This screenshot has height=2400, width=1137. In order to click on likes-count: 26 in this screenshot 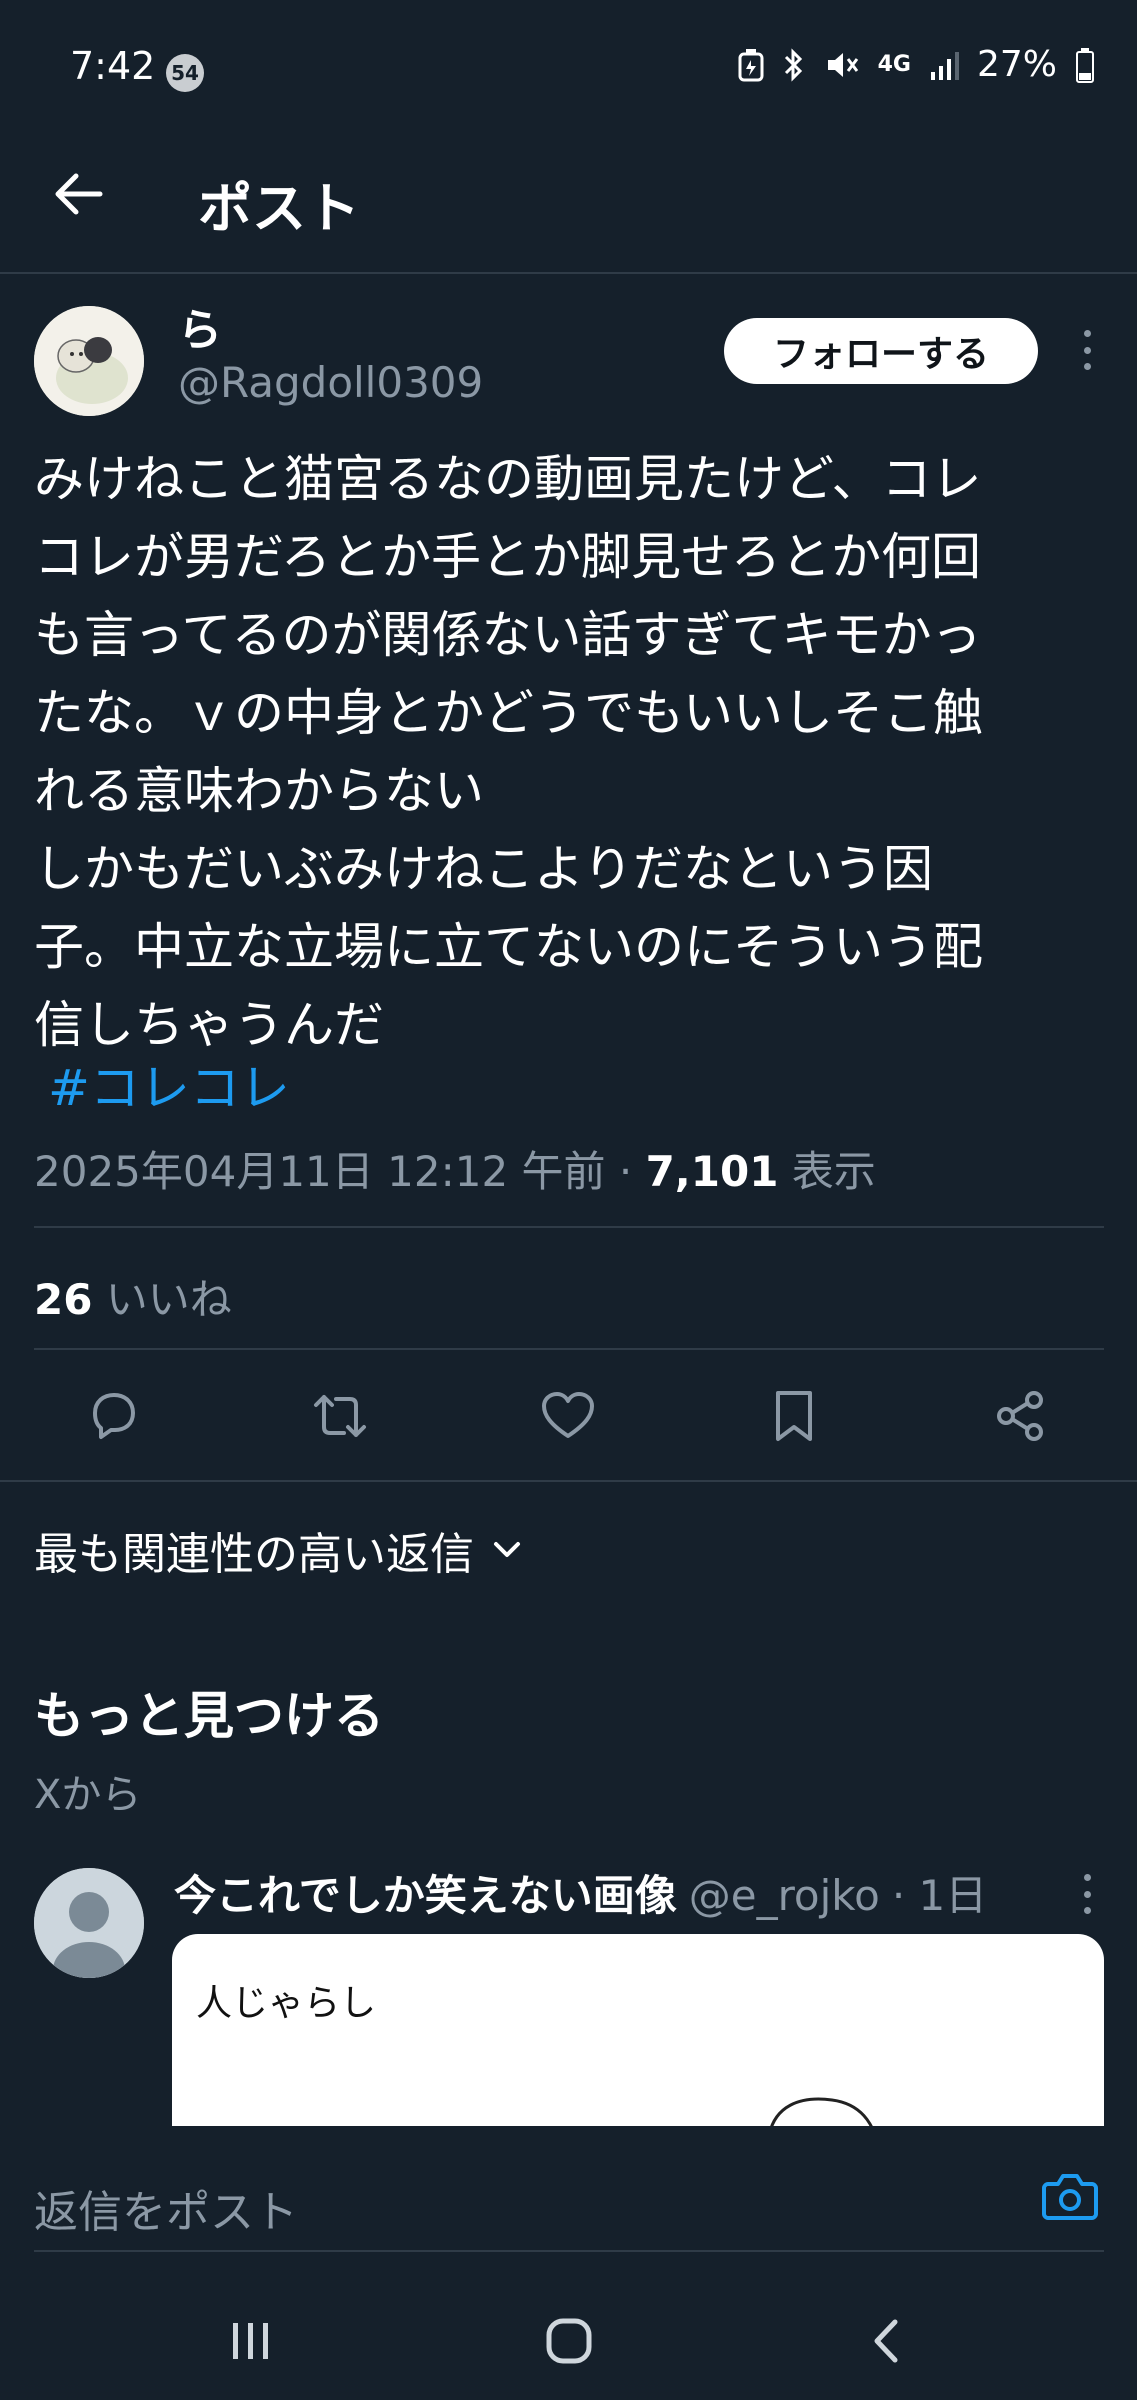, I will do `click(63, 1299)`.